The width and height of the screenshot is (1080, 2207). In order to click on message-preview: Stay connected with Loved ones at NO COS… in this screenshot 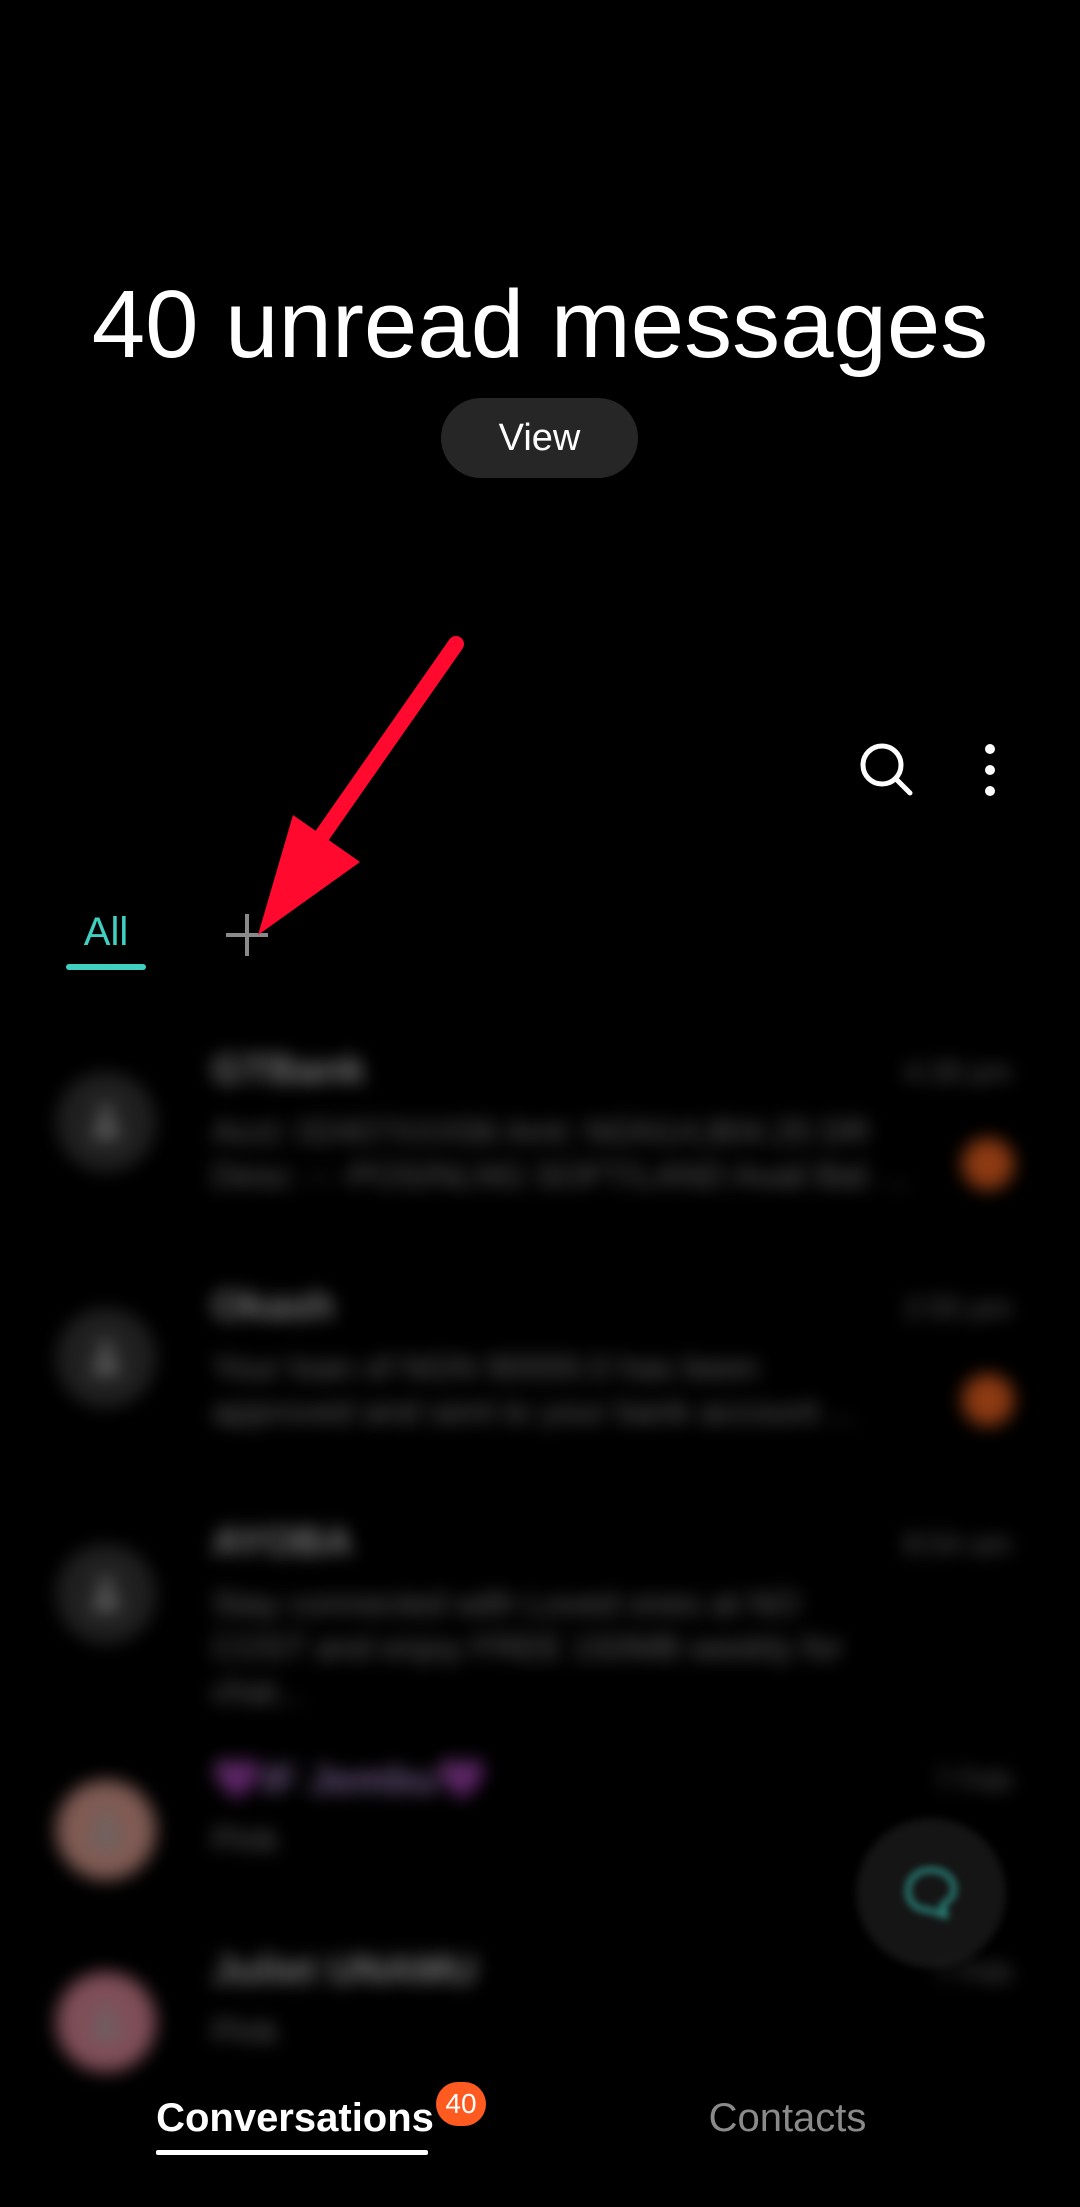, I will do `click(527, 1648)`.